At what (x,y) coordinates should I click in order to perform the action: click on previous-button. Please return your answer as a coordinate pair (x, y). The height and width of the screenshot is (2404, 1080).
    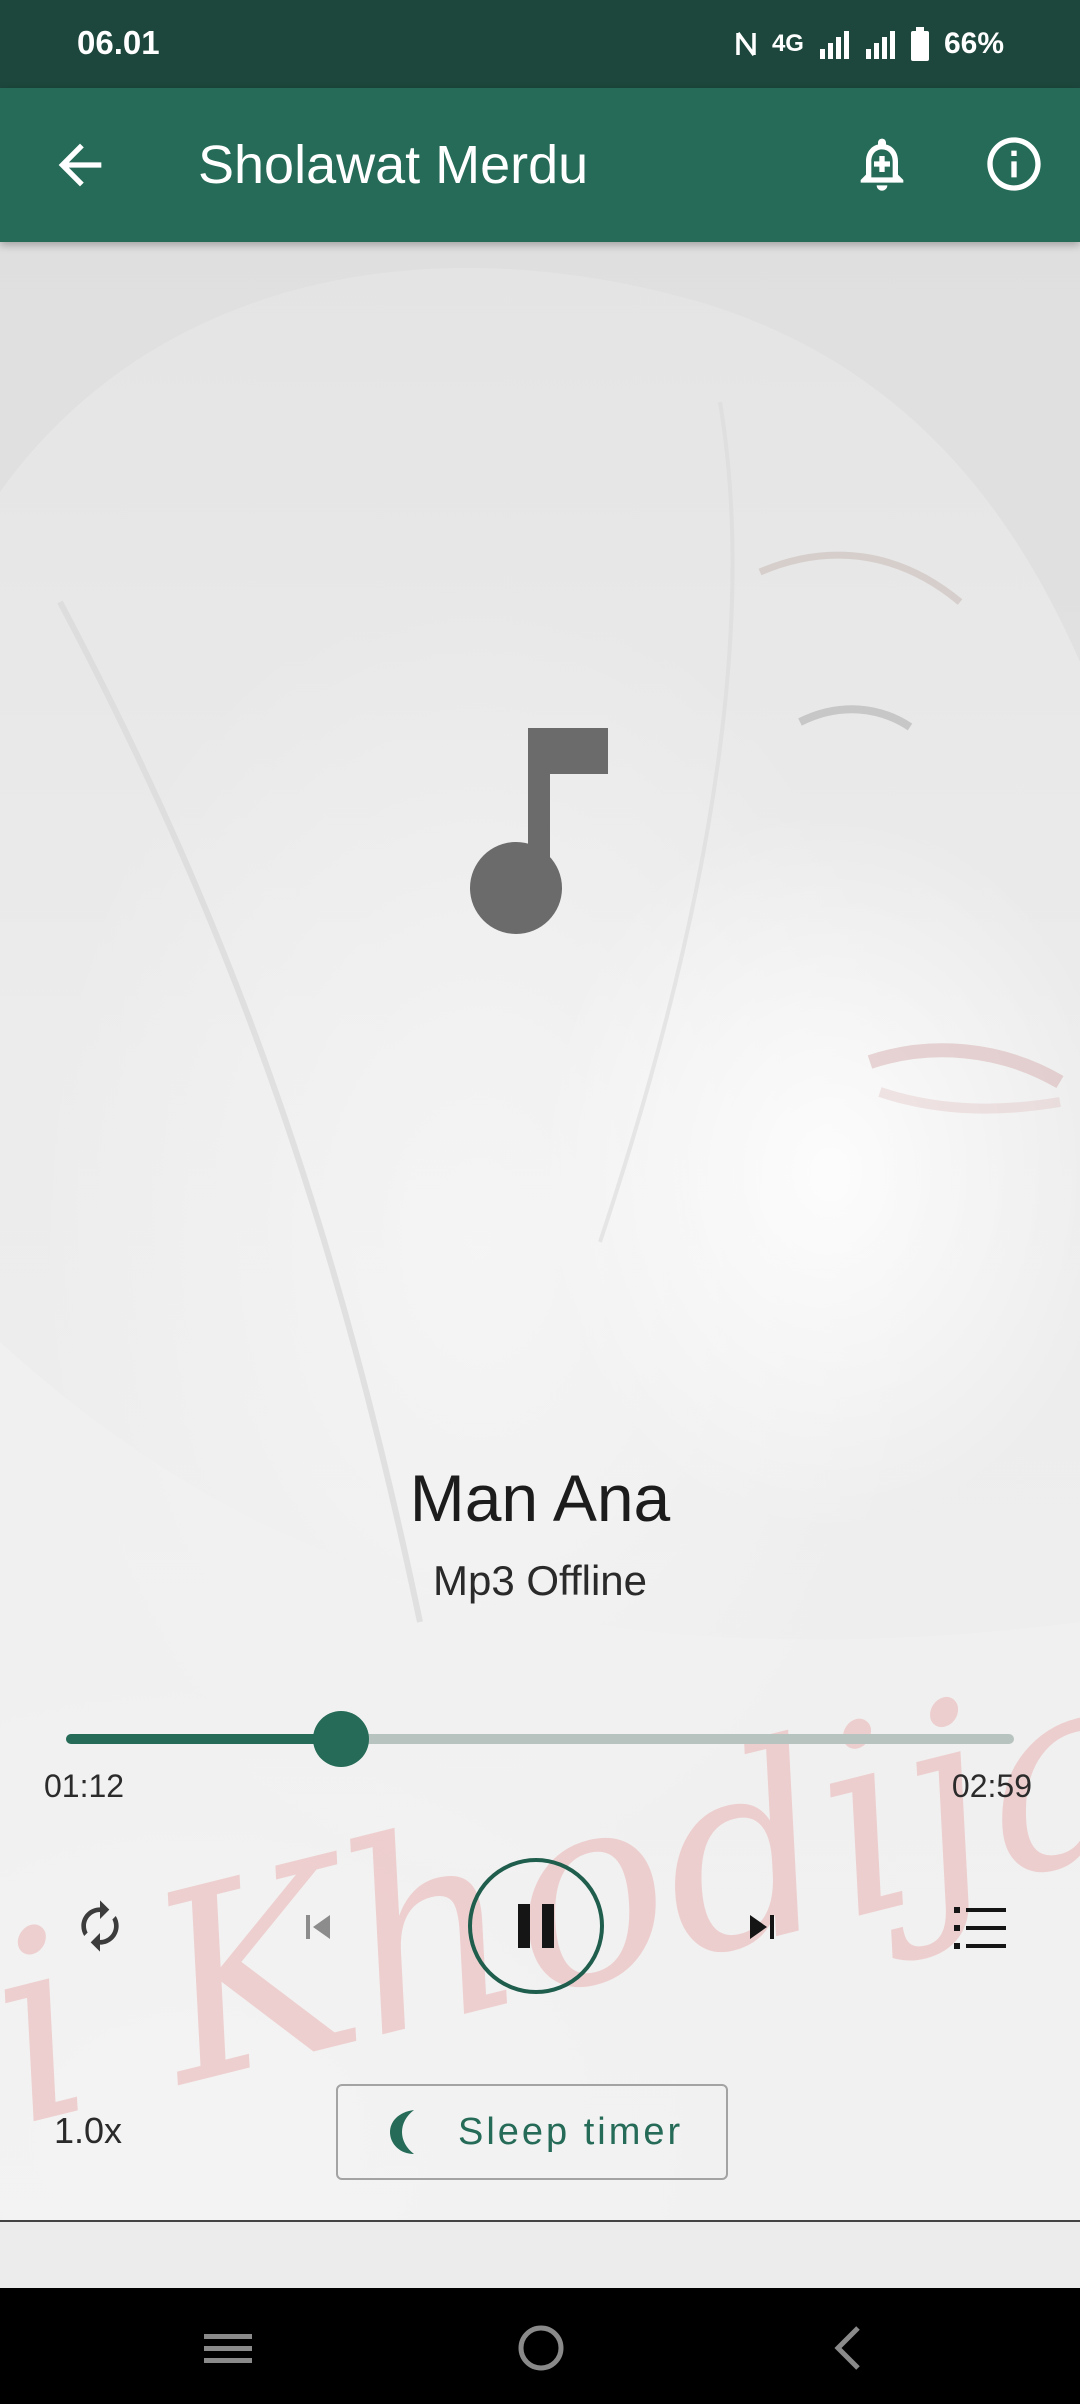
    Looking at the image, I should click on (318, 1927).